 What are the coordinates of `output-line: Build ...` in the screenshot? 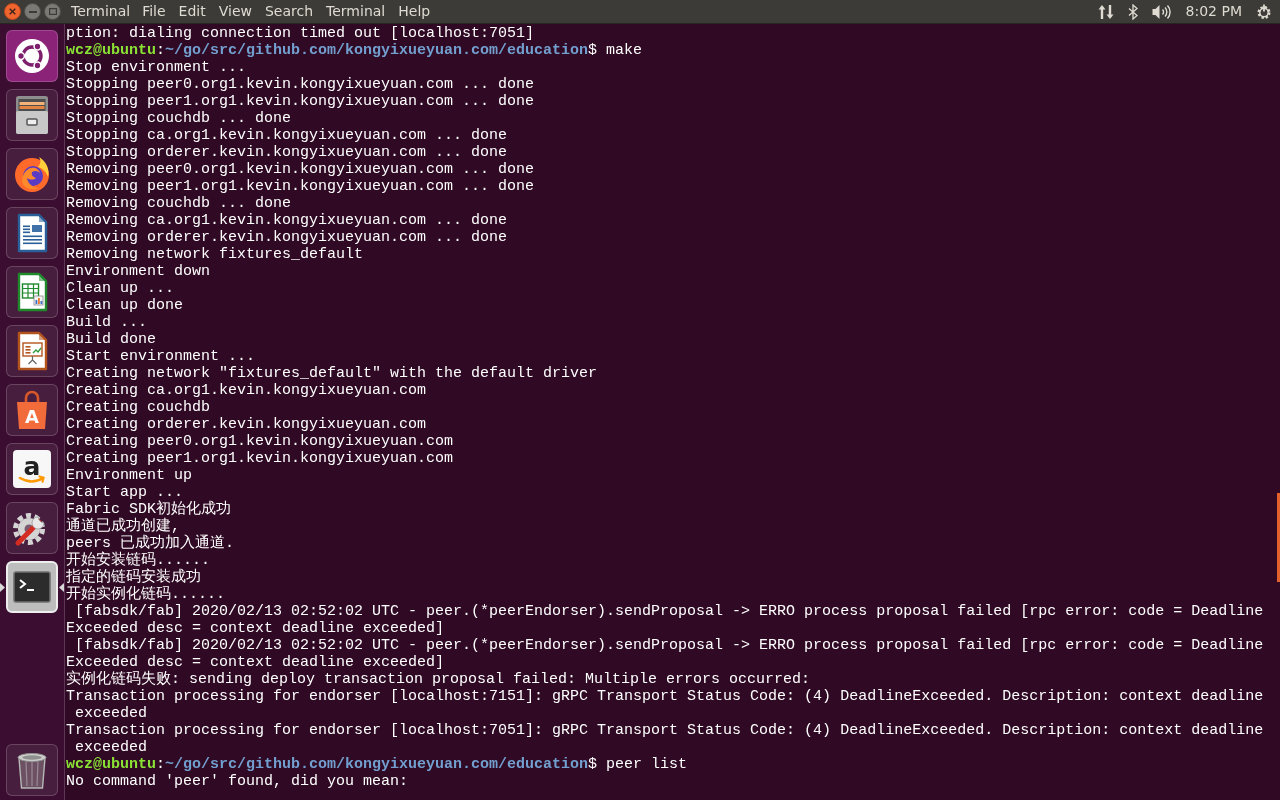 It's located at (107, 322).